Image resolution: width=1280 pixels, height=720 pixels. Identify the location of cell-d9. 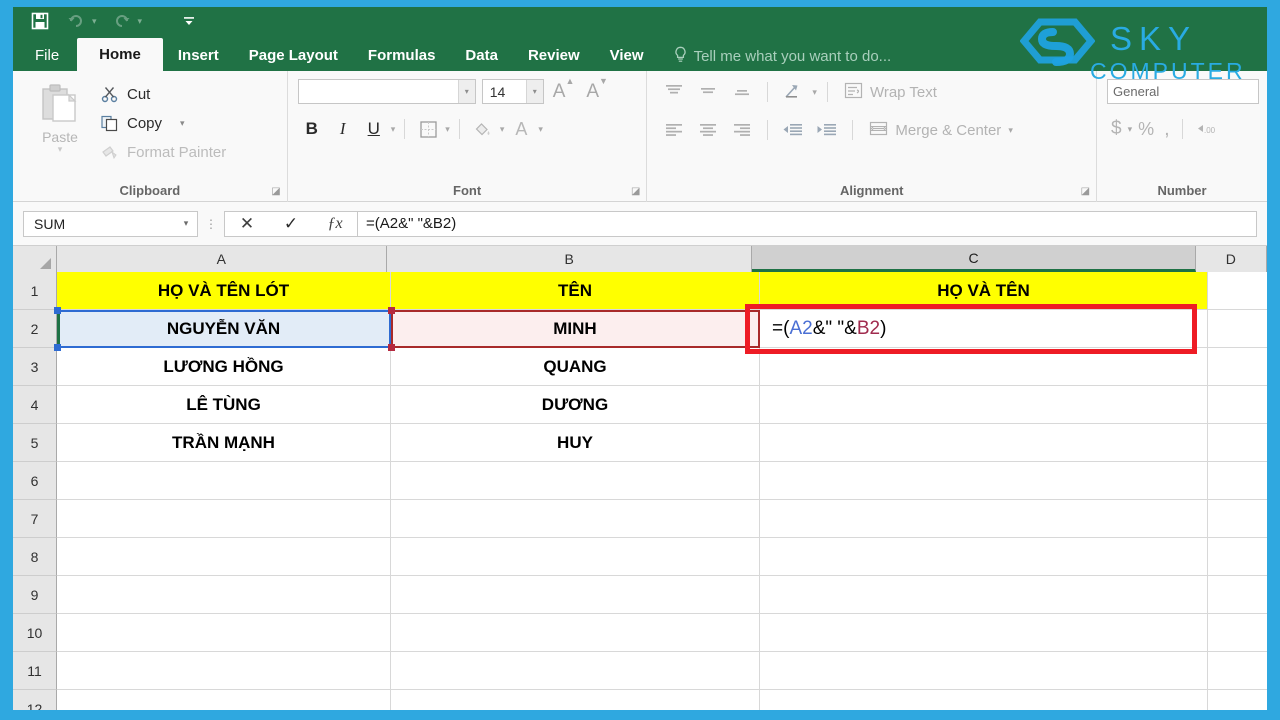
(1237, 595).